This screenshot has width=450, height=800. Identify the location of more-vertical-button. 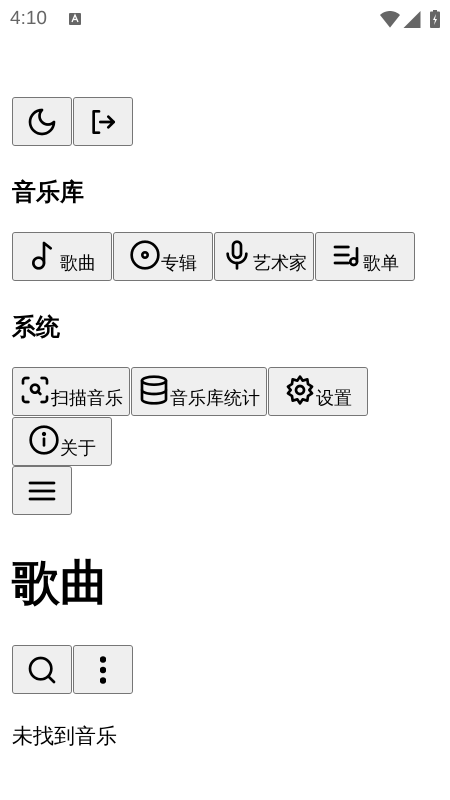
(103, 669).